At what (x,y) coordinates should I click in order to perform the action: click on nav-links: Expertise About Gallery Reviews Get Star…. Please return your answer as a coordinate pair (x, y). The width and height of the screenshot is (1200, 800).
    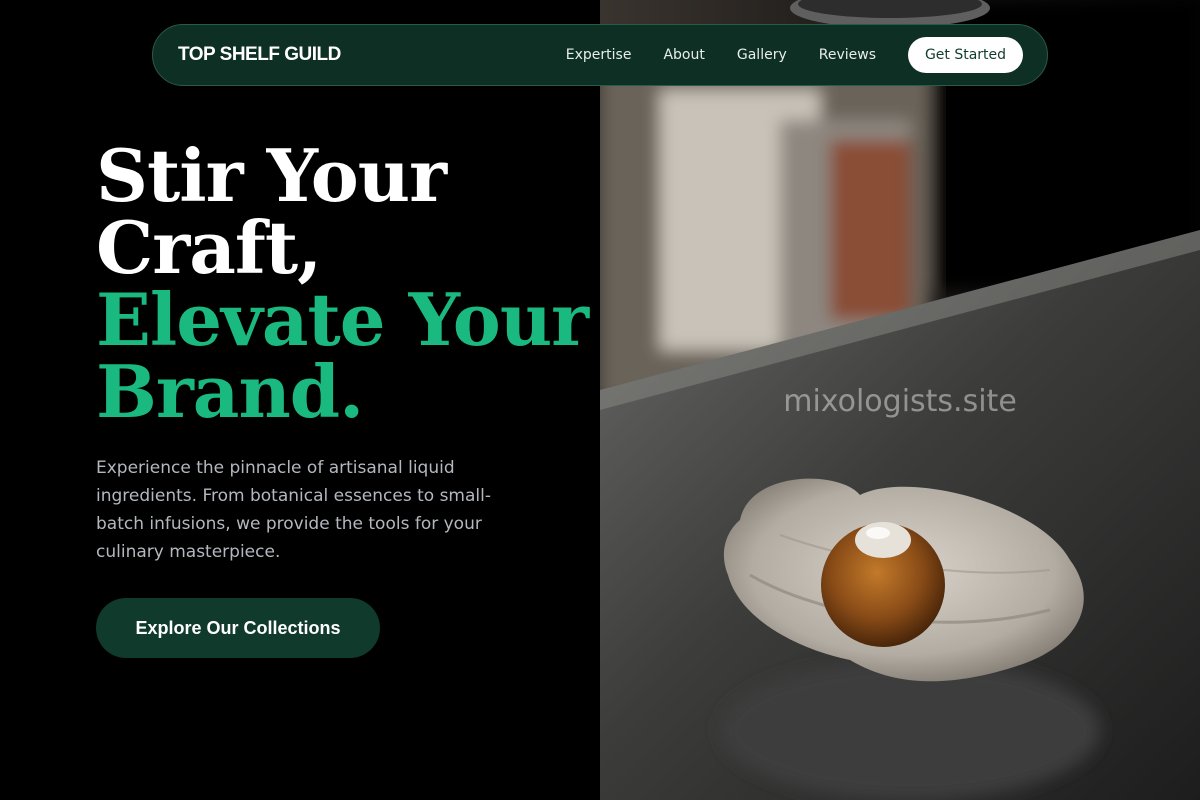
    Looking at the image, I should click on (794, 55).